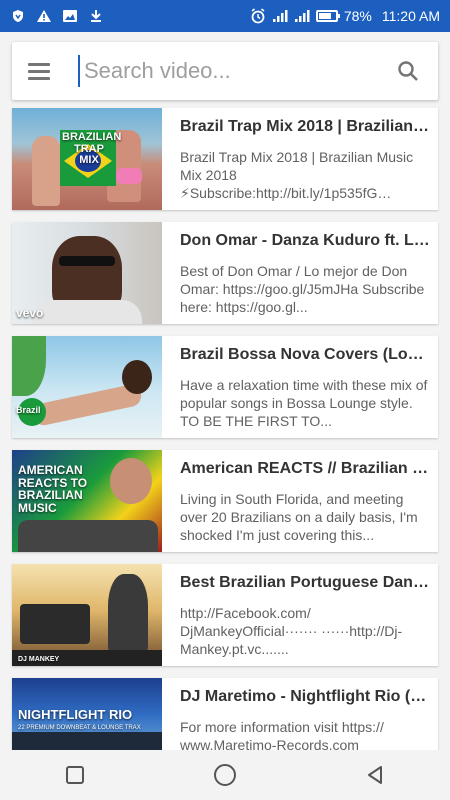 The image size is (450, 800). I want to click on battery-percent: 78%, so click(357, 16).